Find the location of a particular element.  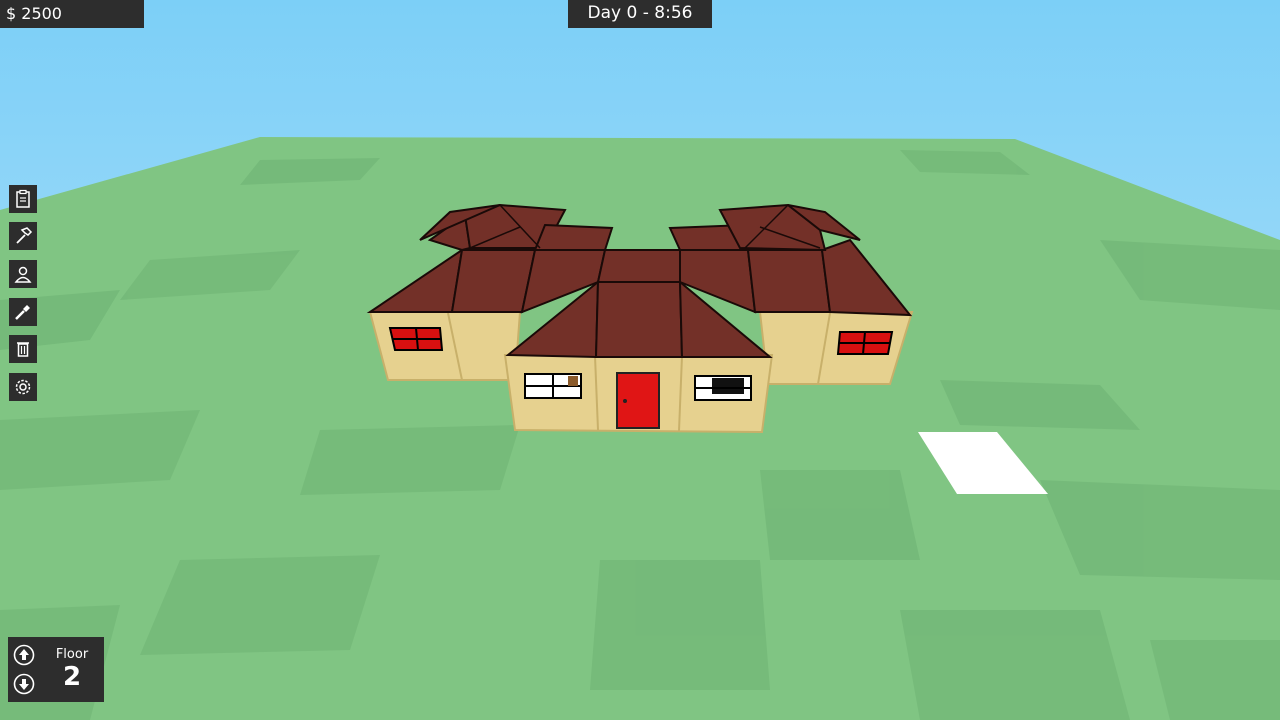

money-display: $ 2500 is located at coordinates (72, 14).